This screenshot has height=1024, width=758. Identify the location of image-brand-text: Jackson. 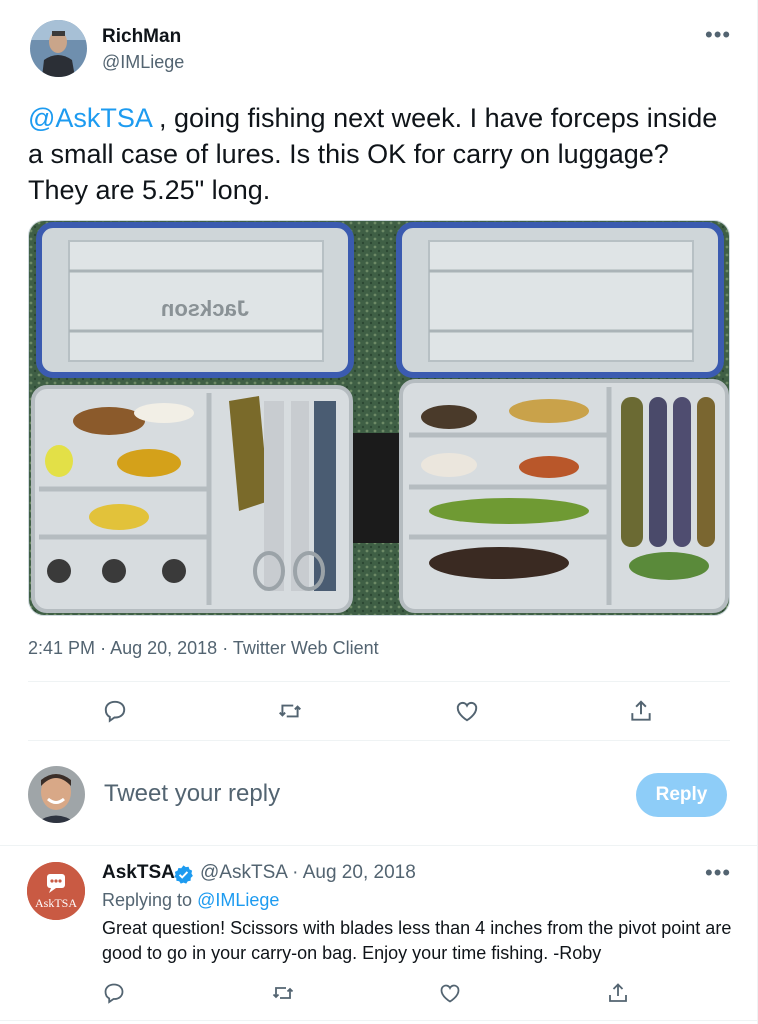
(205, 308).